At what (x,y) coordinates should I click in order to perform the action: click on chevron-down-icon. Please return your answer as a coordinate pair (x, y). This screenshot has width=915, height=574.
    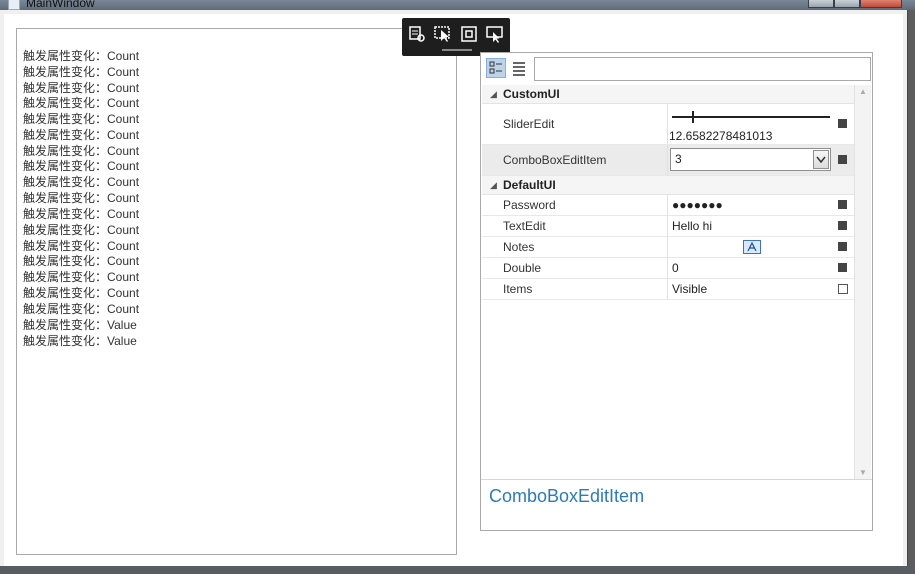
    Looking at the image, I should click on (821, 159).